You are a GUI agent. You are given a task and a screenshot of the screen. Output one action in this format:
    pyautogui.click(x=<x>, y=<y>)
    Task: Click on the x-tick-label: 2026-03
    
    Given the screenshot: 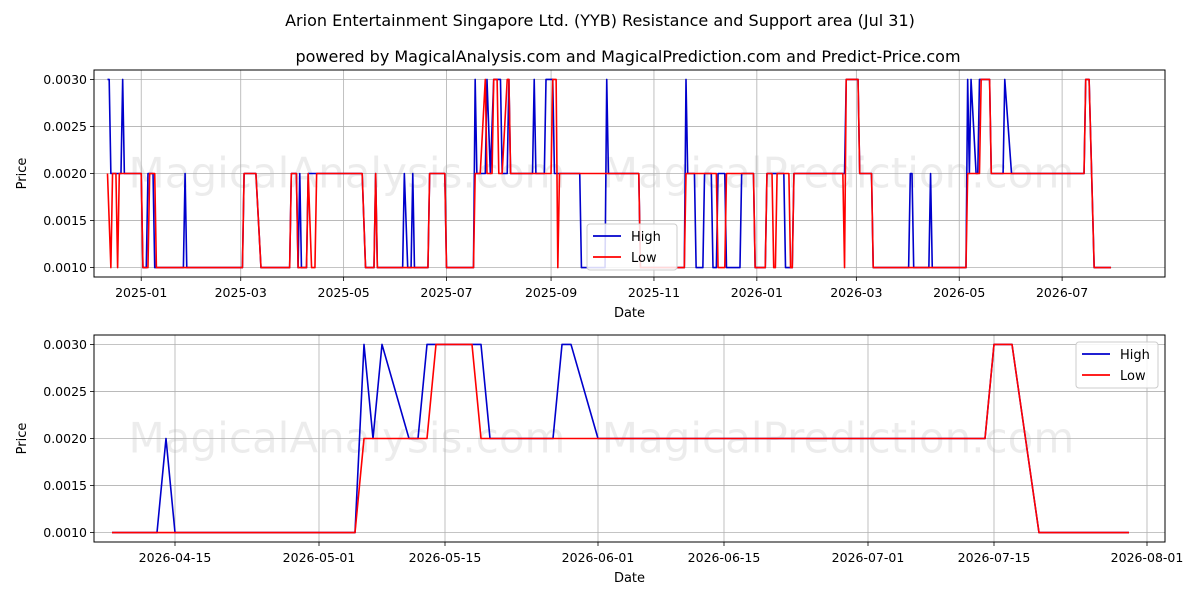 What is the action you would take?
    pyautogui.click(x=856, y=292)
    